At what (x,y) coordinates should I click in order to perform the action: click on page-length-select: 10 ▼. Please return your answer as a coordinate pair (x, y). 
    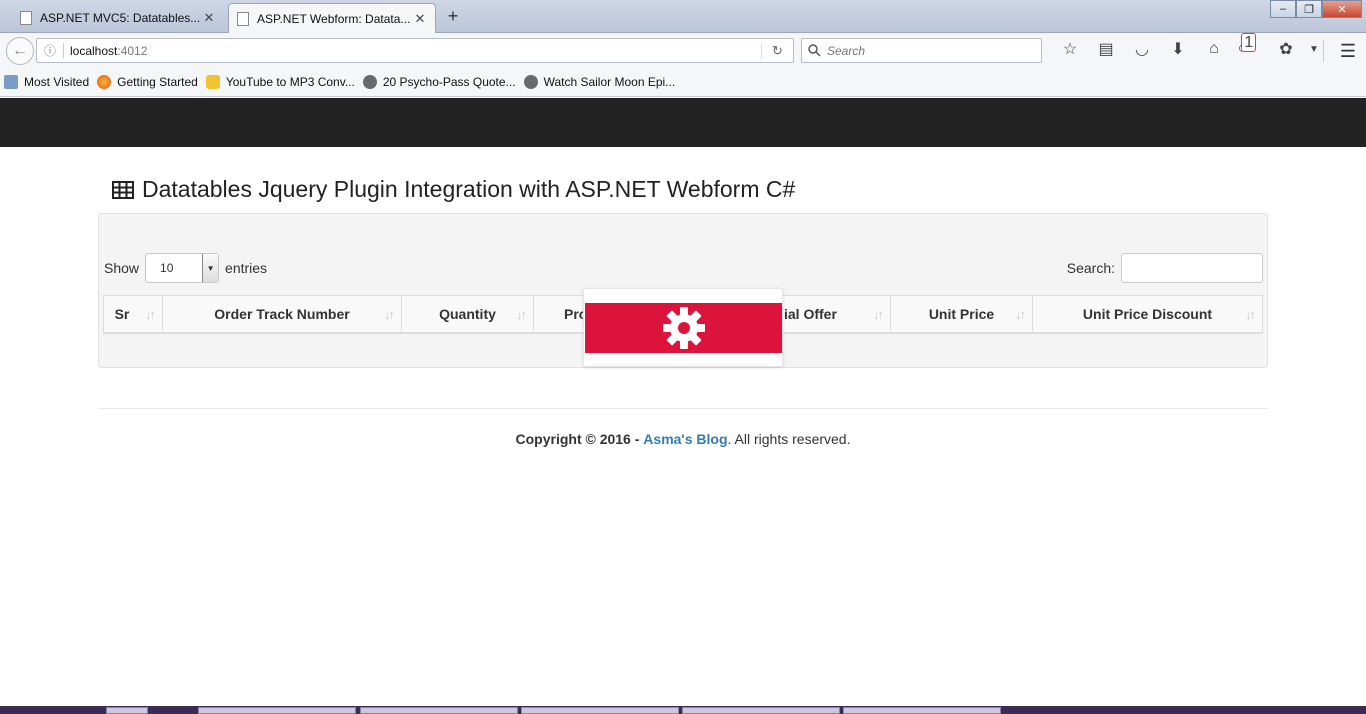
    Looking at the image, I should click on (182, 268).